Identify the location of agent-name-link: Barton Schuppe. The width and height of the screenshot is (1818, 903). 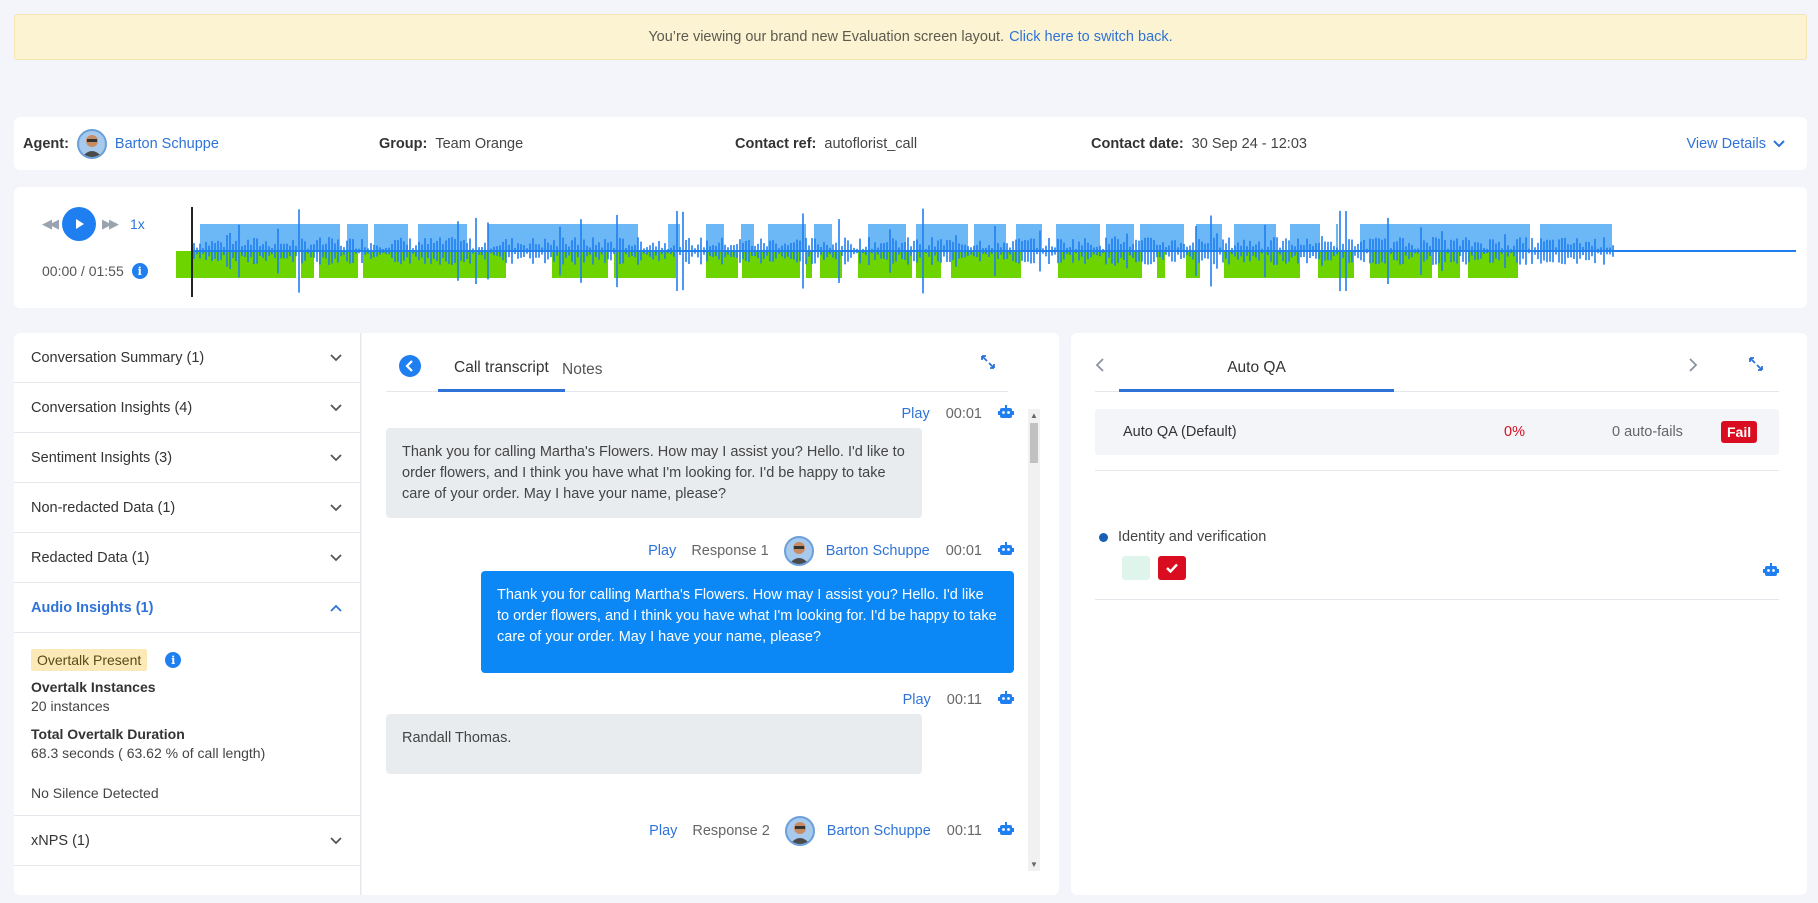
(167, 144).